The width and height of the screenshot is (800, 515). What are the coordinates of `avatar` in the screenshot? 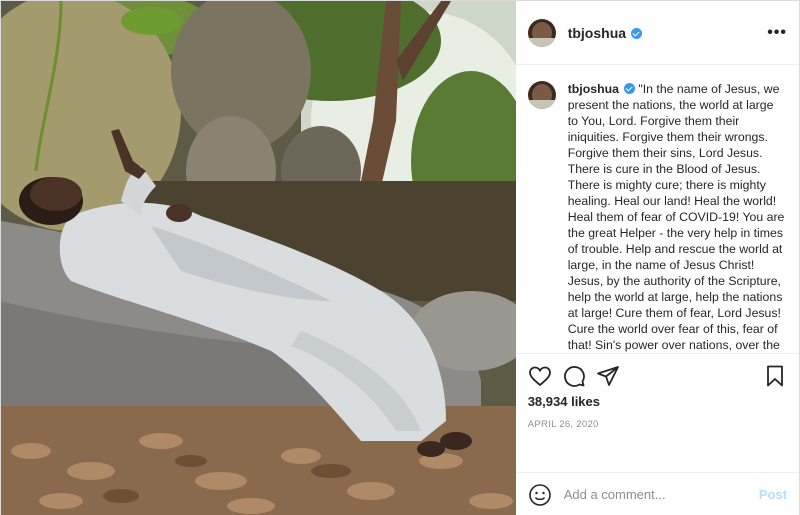 It's located at (541, 32).